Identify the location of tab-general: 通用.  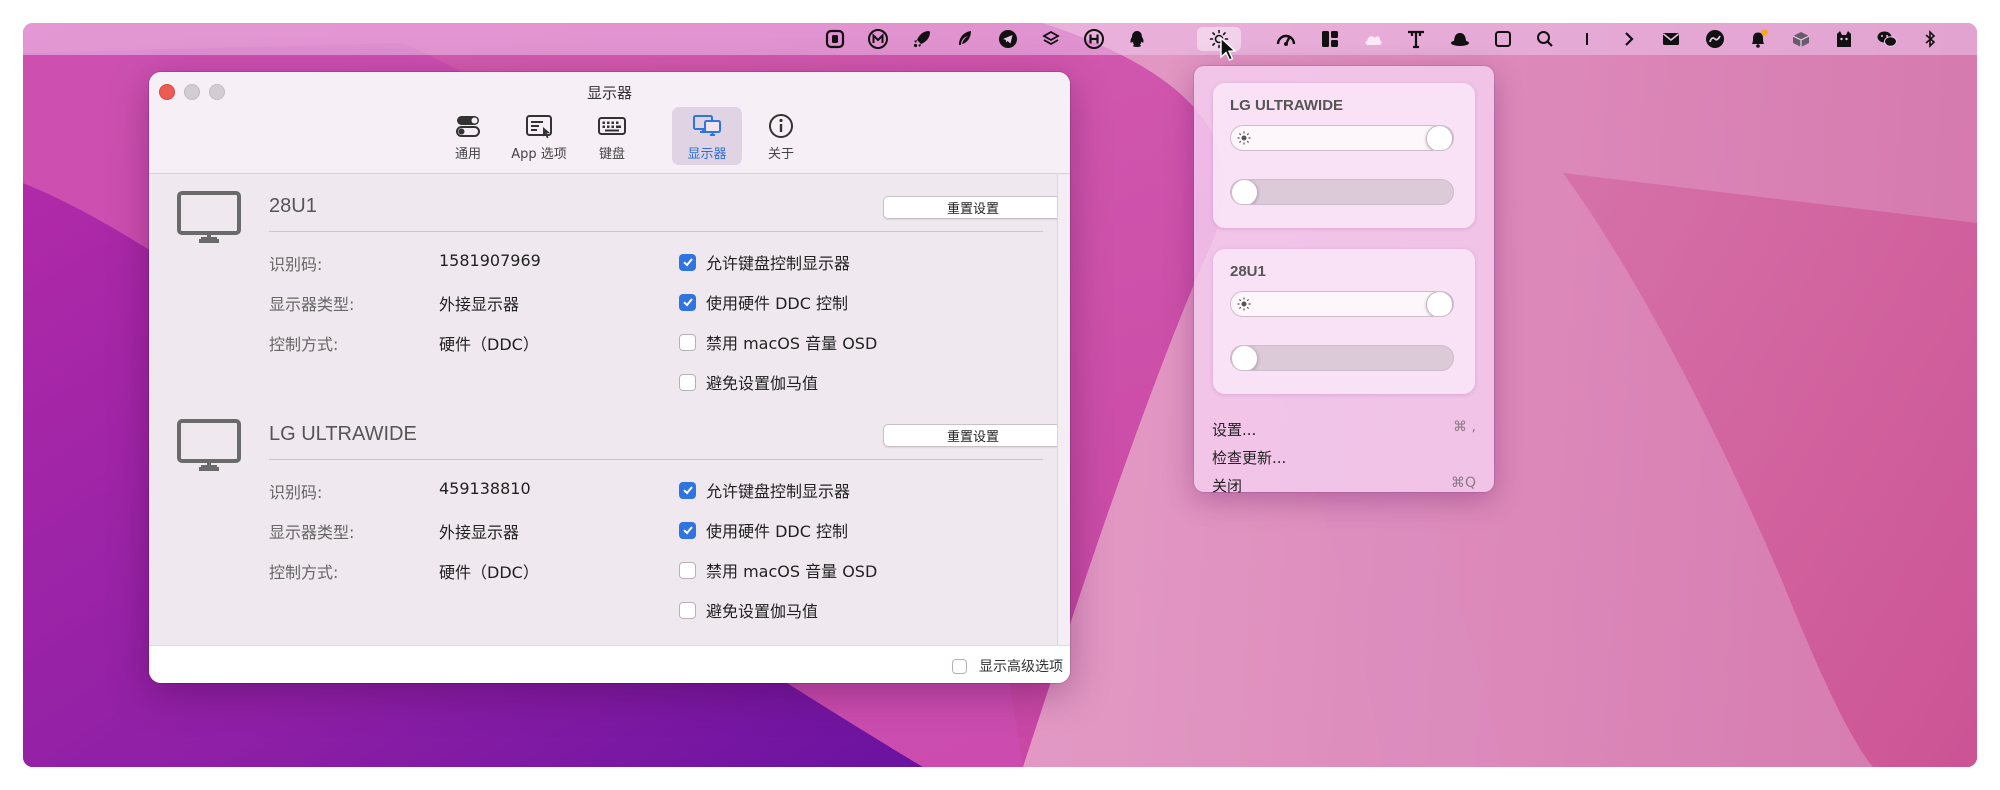
(468, 136).